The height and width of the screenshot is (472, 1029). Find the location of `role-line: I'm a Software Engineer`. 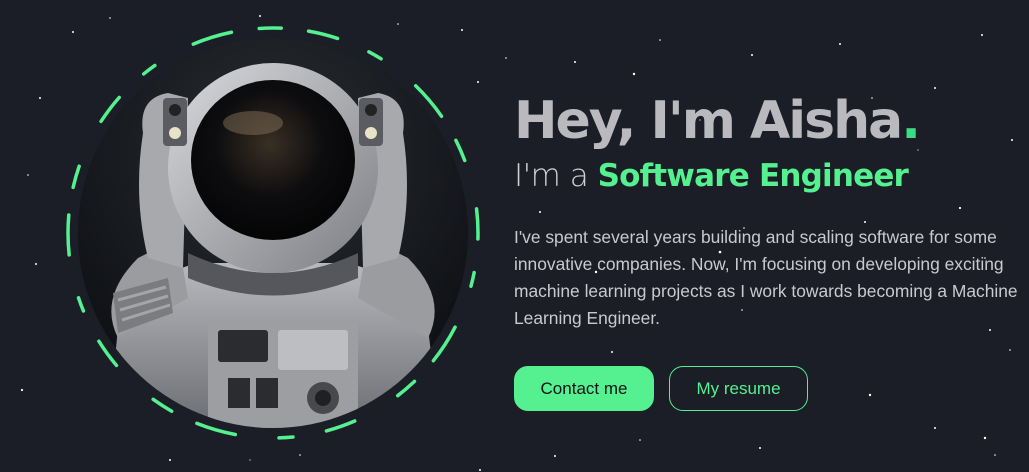

role-line: I'm a Software Engineer is located at coordinates (769, 176).